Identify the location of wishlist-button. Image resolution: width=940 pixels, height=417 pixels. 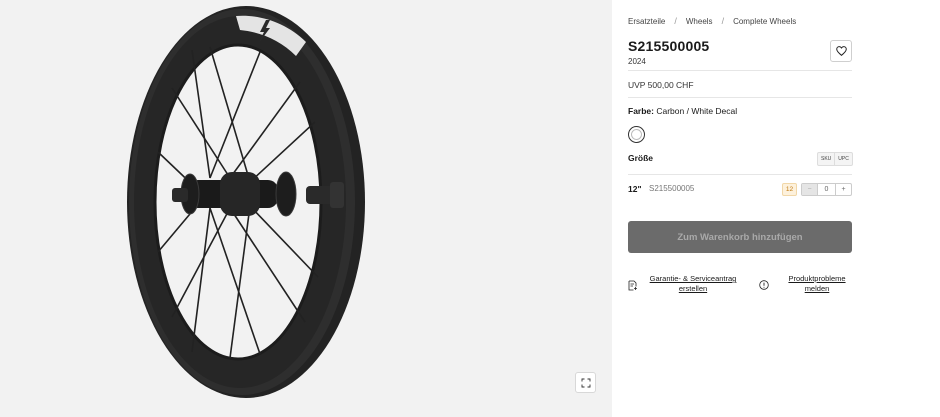
(841, 51).